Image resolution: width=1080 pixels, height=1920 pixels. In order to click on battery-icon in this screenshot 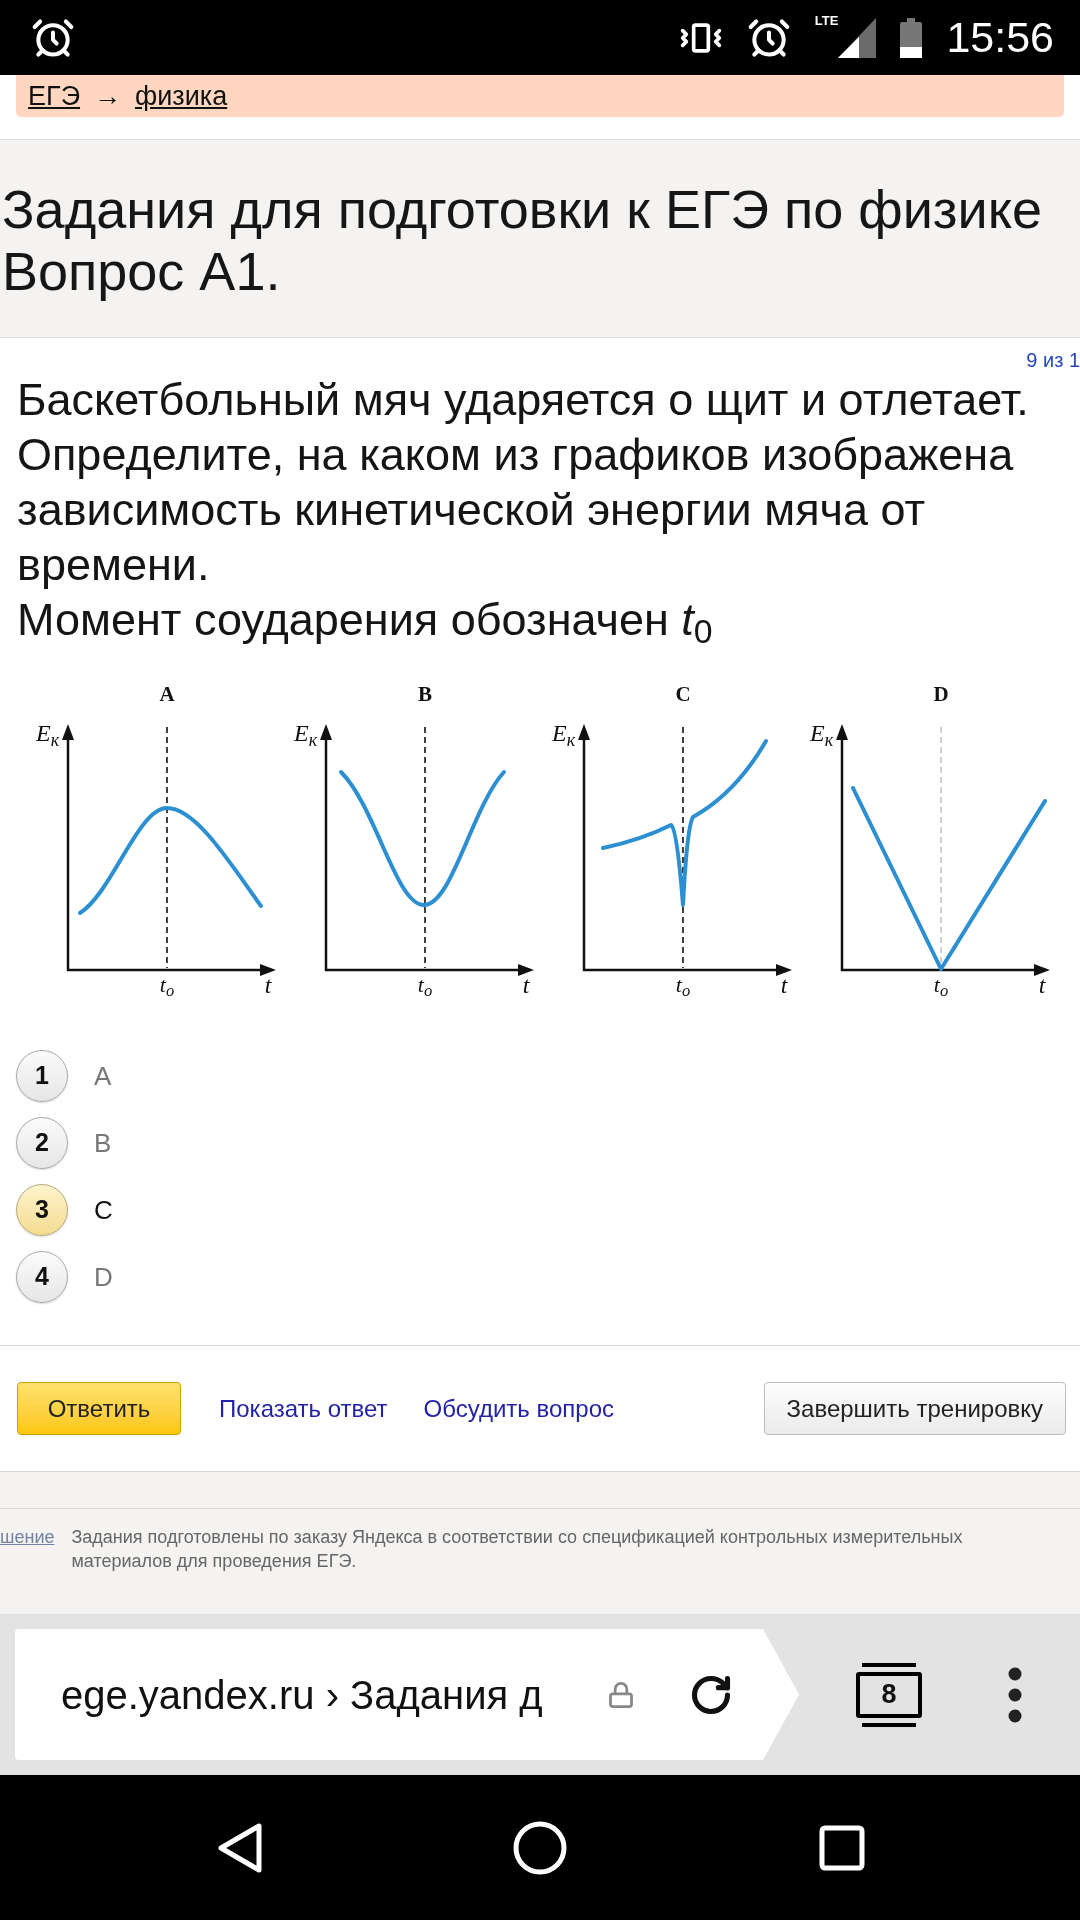, I will do `click(911, 37)`.